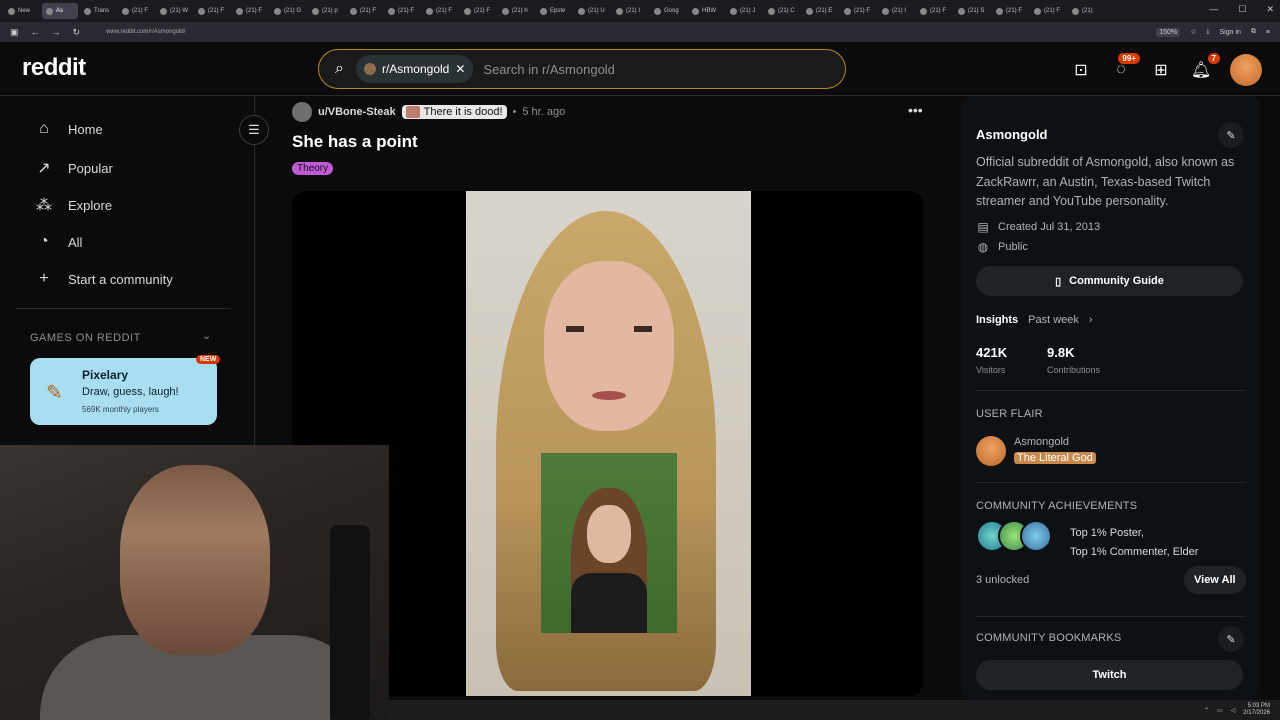 Image resolution: width=1280 pixels, height=720 pixels. Describe the element at coordinates (706, 11) in the screenshot. I see `browser-tab: HBW` at that location.